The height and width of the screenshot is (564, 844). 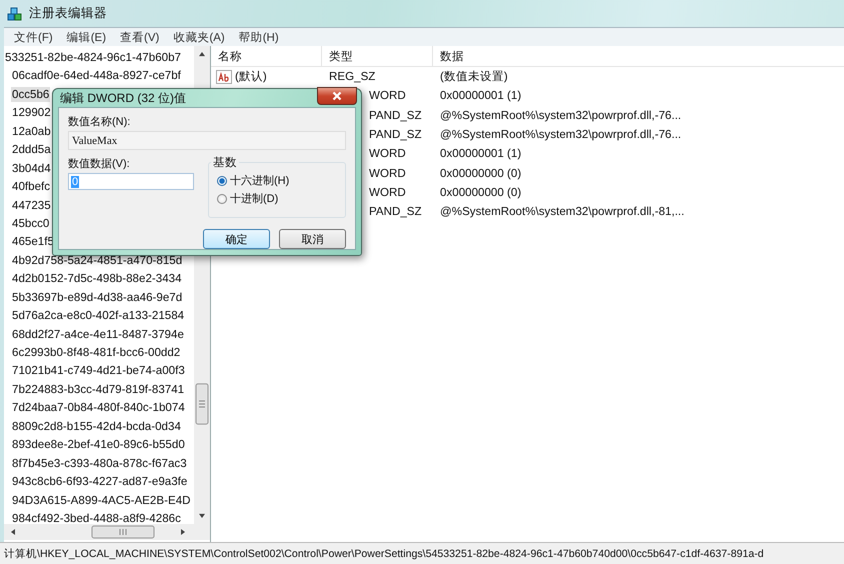 What do you see at coordinates (123, 98) in the screenshot?
I see `dialog-title: 编辑 DWORD (32 位)值` at bounding box center [123, 98].